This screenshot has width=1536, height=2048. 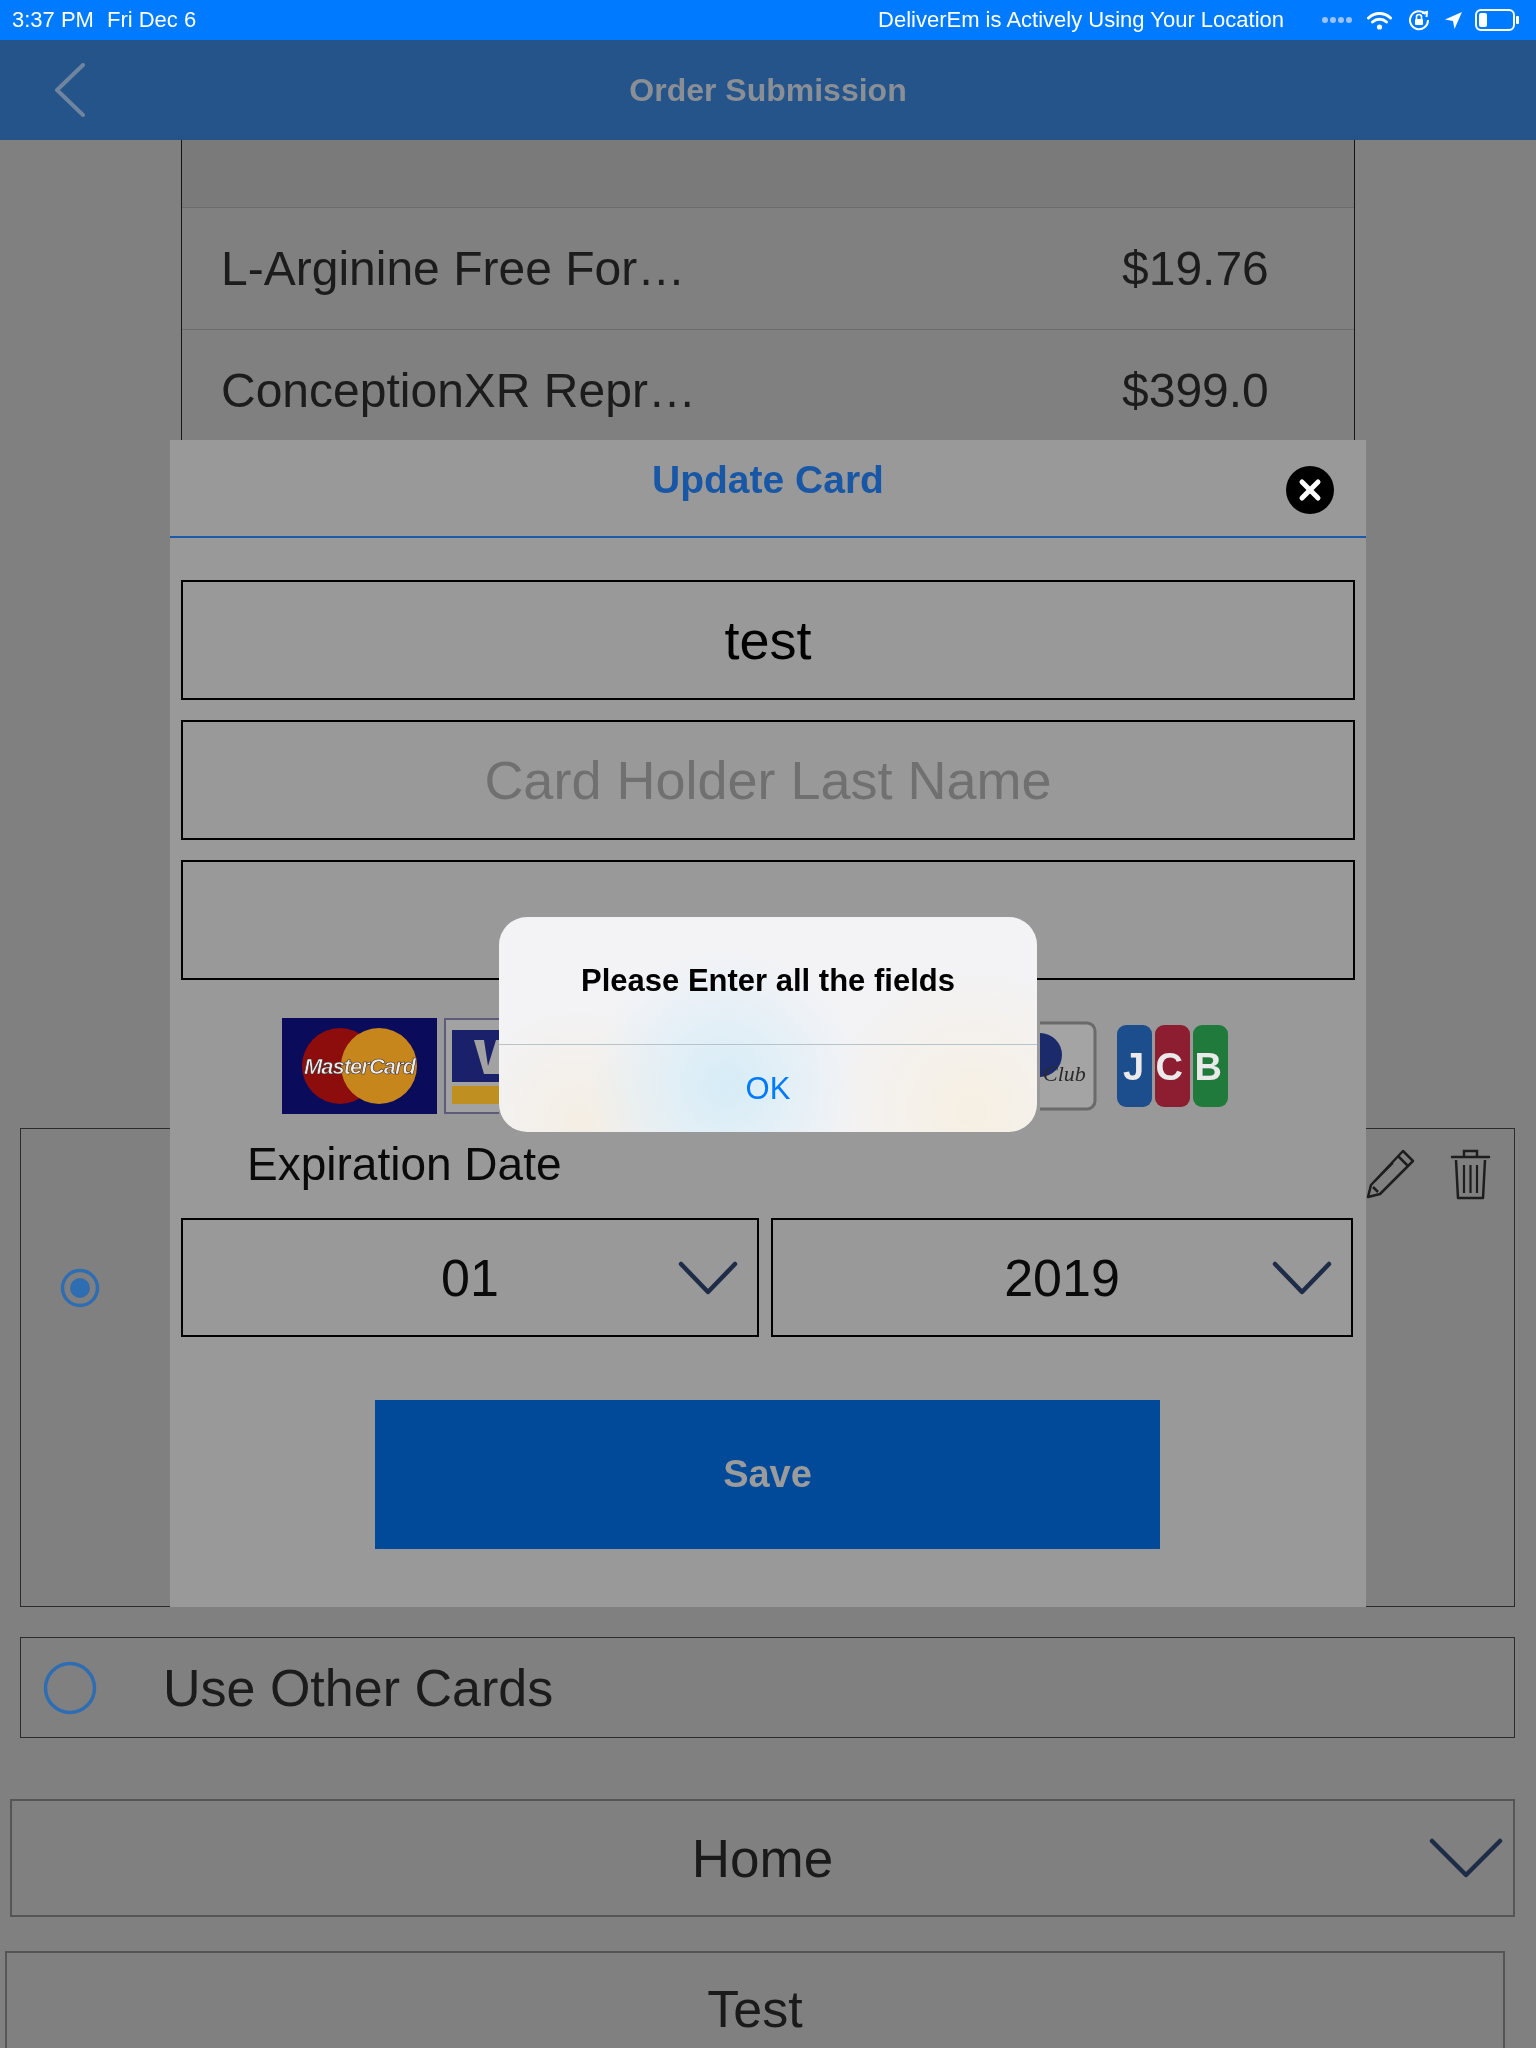 I want to click on rotation-lock-icon, so click(x=1419, y=20).